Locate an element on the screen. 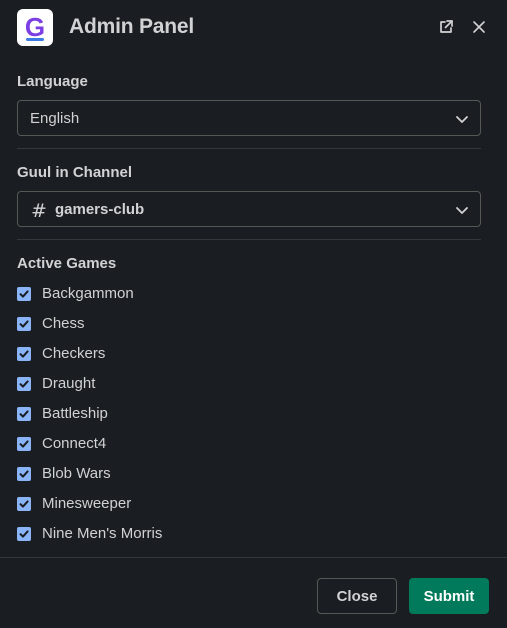 Image resolution: width=507 pixels, height=628 pixels. game-label: Connect4 is located at coordinates (74, 443).